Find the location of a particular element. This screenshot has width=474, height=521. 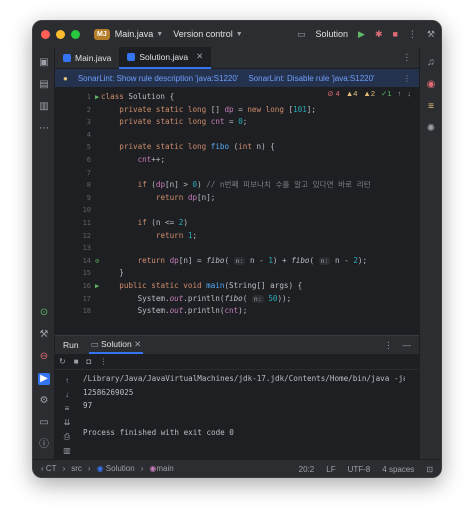

structure-tool-icon: ▤ is located at coordinates (44, 85).